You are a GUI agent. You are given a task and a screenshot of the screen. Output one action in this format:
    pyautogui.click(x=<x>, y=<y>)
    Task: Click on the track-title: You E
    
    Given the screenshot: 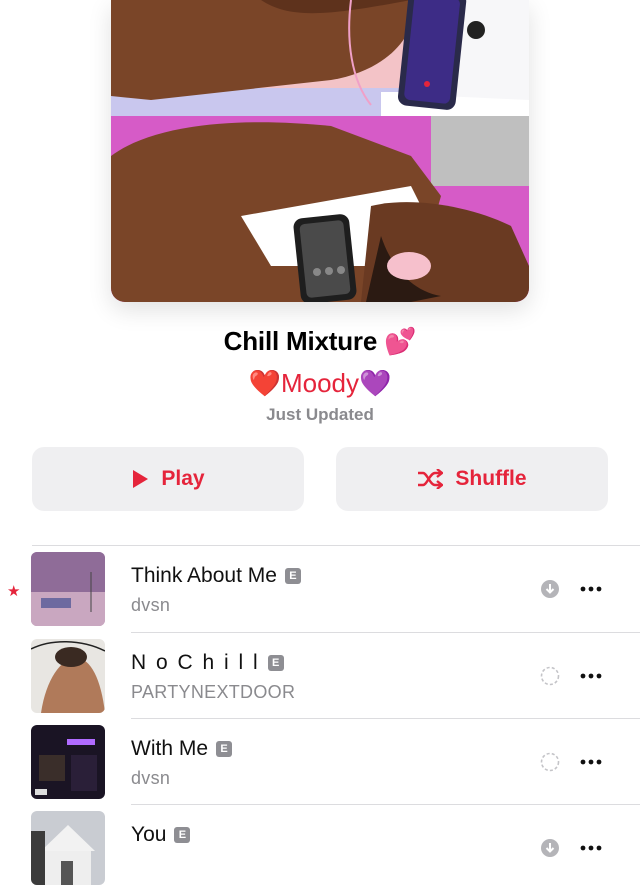 What is the action you would take?
    pyautogui.click(x=161, y=835)
    